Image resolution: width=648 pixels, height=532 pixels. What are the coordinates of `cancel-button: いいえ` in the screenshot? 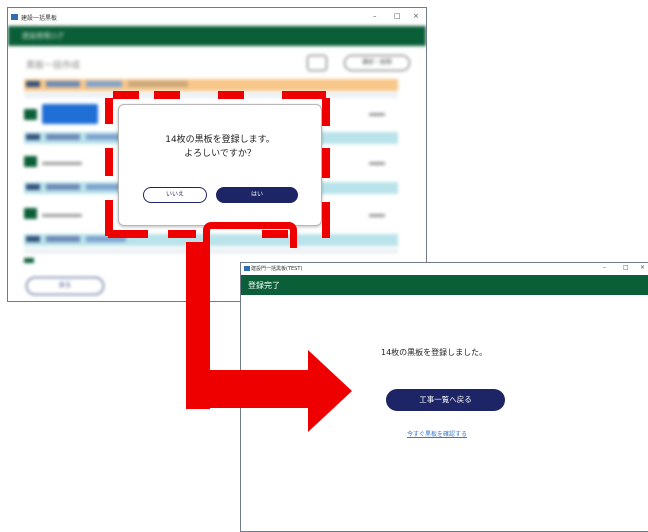 It's located at (175, 195).